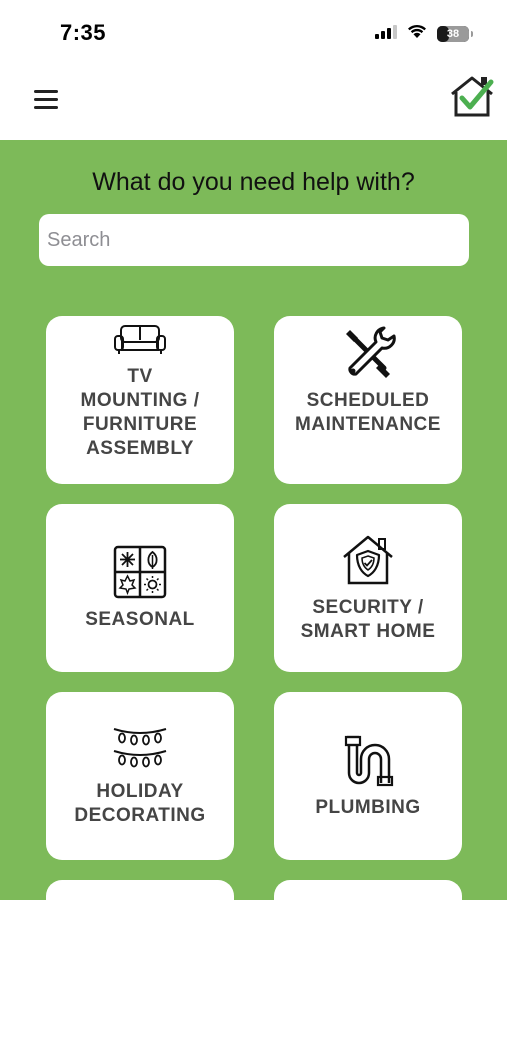 Image resolution: width=507 pixels, height=1048 pixels. I want to click on category-tile-security-smart-home: SECURITY / SMART HOME, so click(368, 588).